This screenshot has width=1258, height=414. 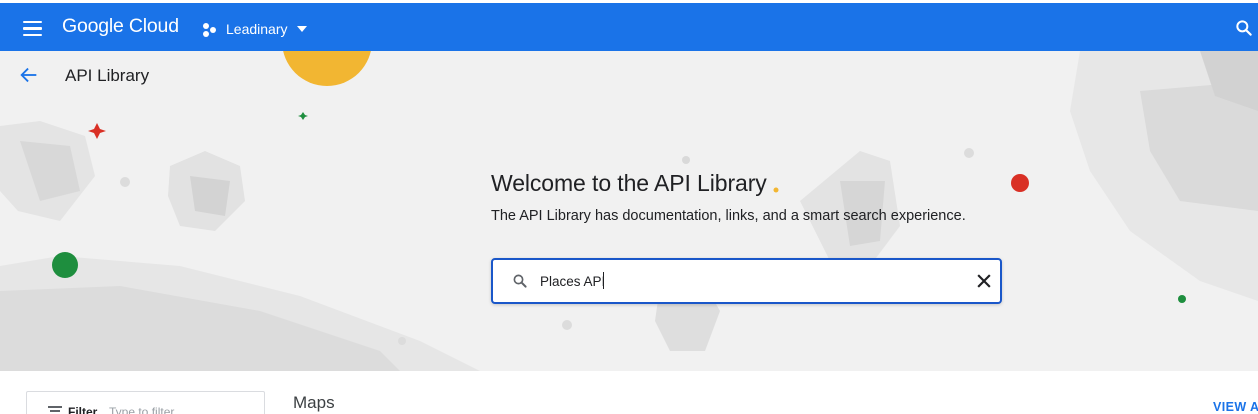 What do you see at coordinates (145, 402) in the screenshot?
I see `filter-panel: Filter` at bounding box center [145, 402].